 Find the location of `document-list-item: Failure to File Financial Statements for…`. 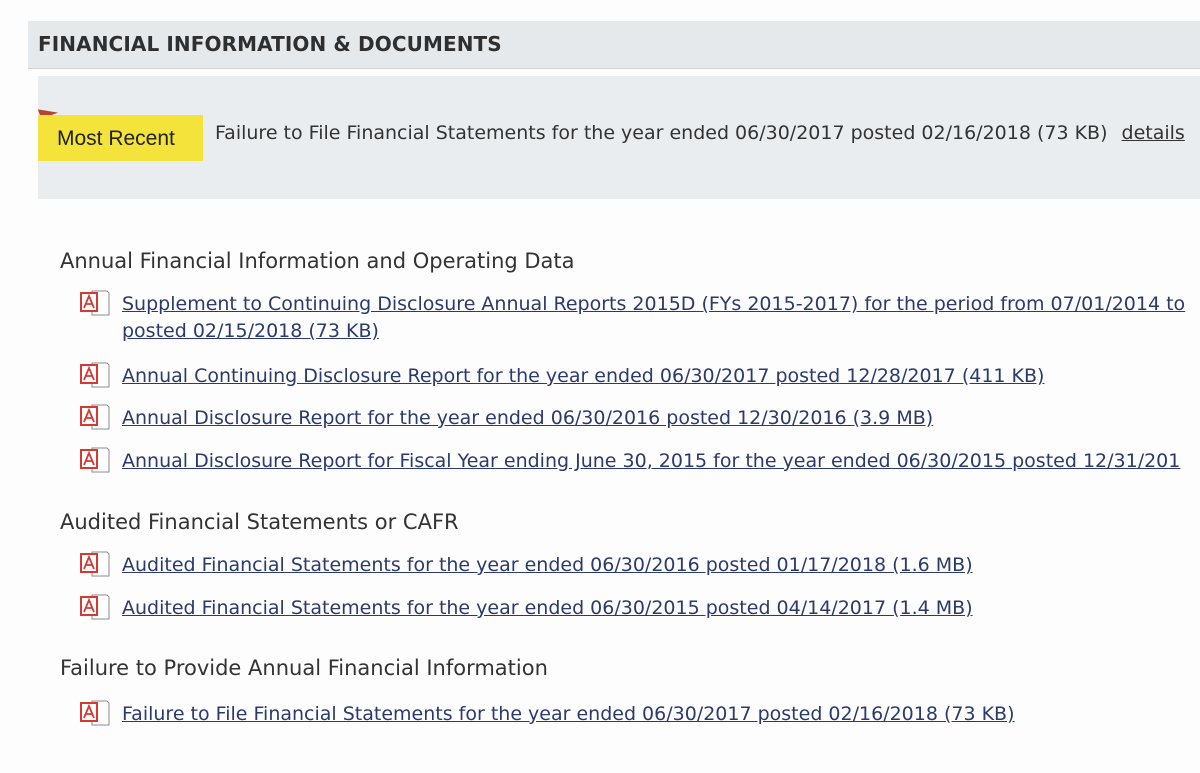

document-list-item: Failure to File Financial Statements for… is located at coordinates (640, 715).